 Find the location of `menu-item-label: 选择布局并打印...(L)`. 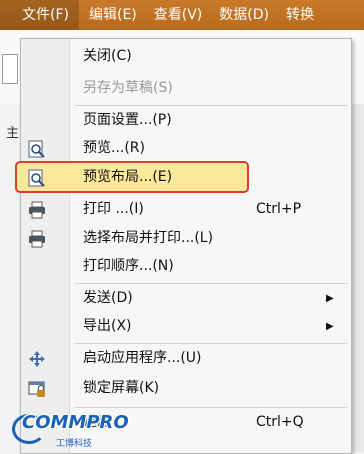

menu-item-label: 选择布局并打印...(L) is located at coordinates (148, 238).